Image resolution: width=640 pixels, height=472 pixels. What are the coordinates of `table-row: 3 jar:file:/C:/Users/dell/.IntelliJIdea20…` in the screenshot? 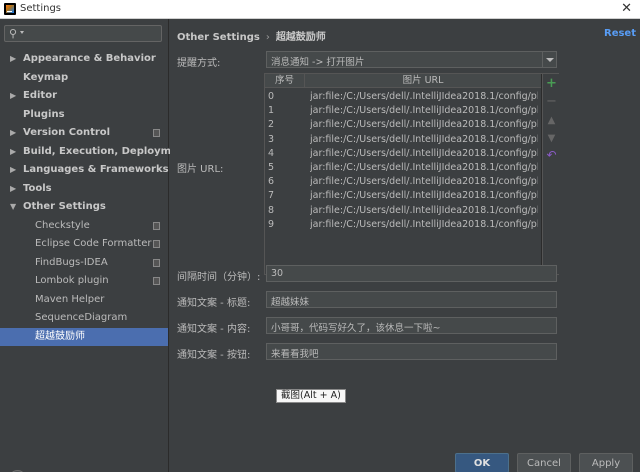 It's located at (403, 140).